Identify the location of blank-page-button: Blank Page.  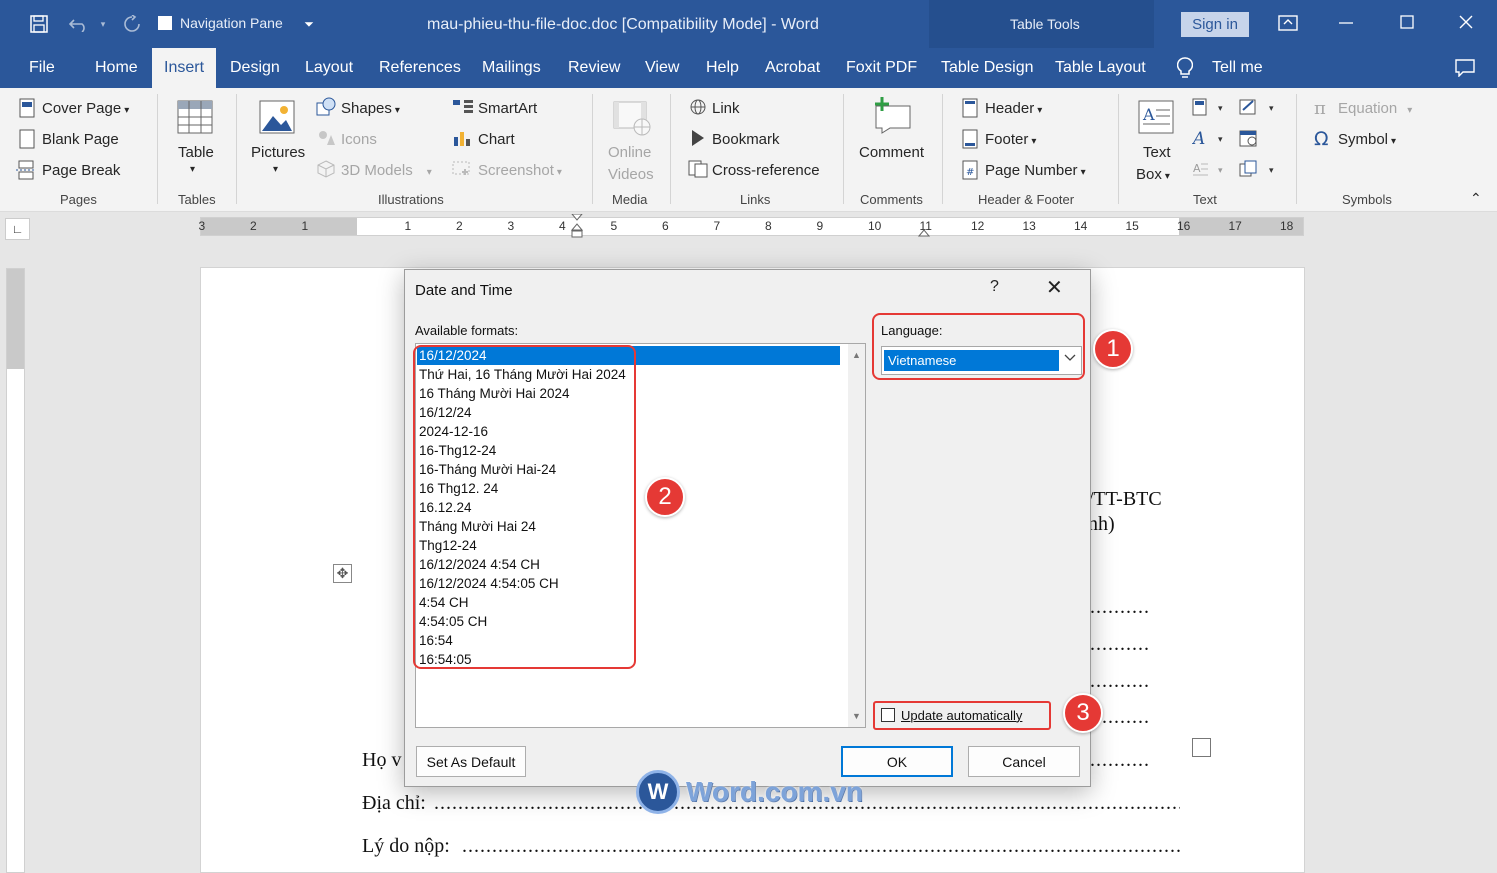
(80, 139).